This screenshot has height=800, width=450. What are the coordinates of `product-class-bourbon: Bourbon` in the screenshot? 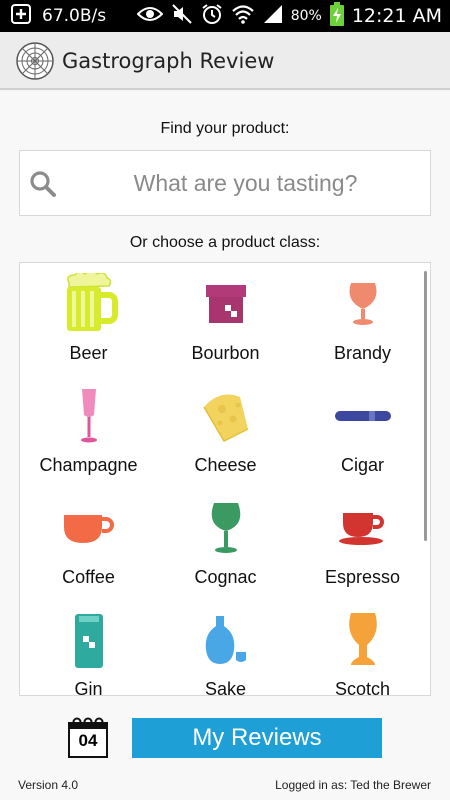 It's located at (225, 319).